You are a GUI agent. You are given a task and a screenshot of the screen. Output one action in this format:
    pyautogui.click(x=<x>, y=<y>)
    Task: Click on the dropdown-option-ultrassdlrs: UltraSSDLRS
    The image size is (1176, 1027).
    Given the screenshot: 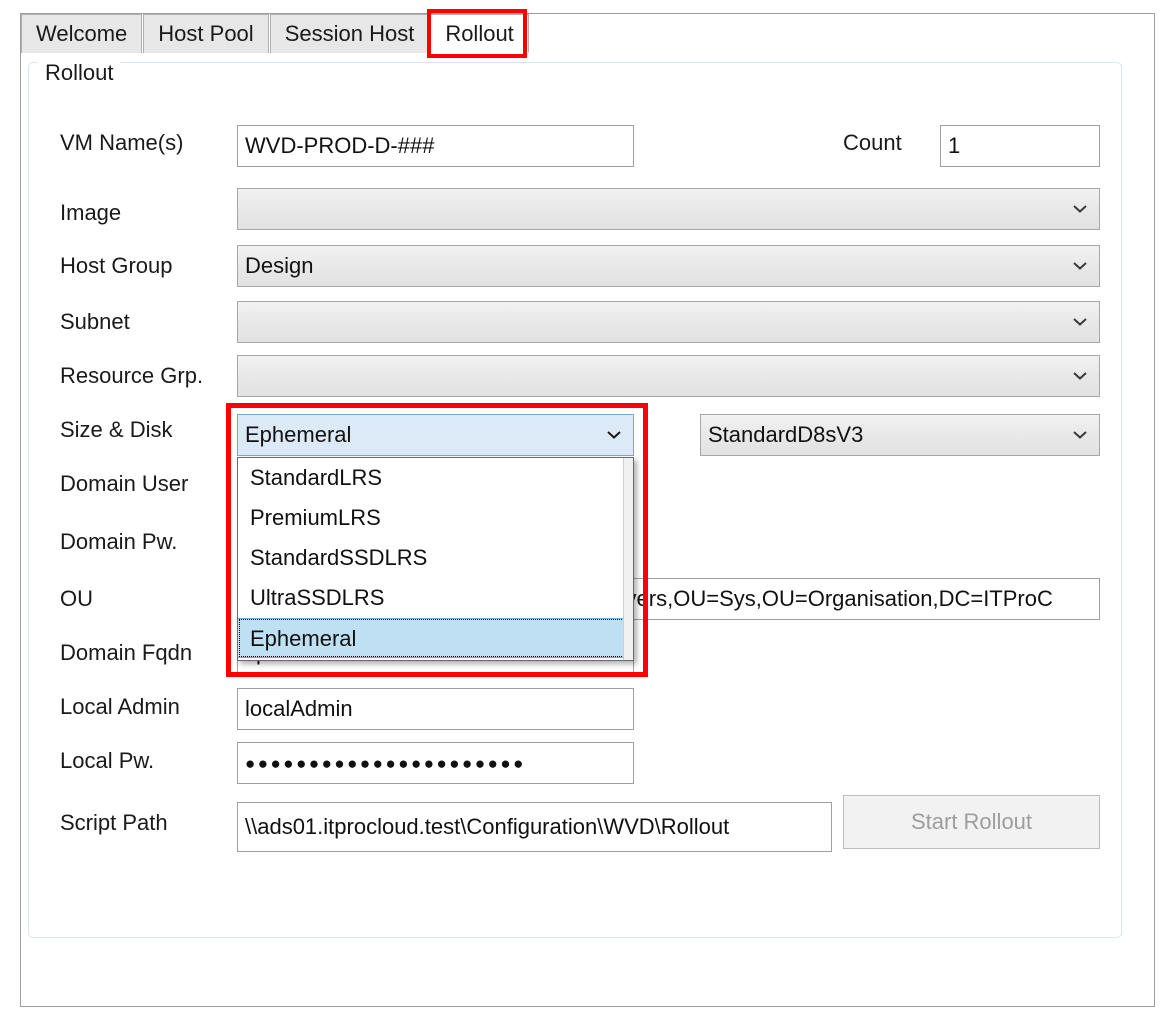 What is the action you would take?
    pyautogui.click(x=435, y=598)
    